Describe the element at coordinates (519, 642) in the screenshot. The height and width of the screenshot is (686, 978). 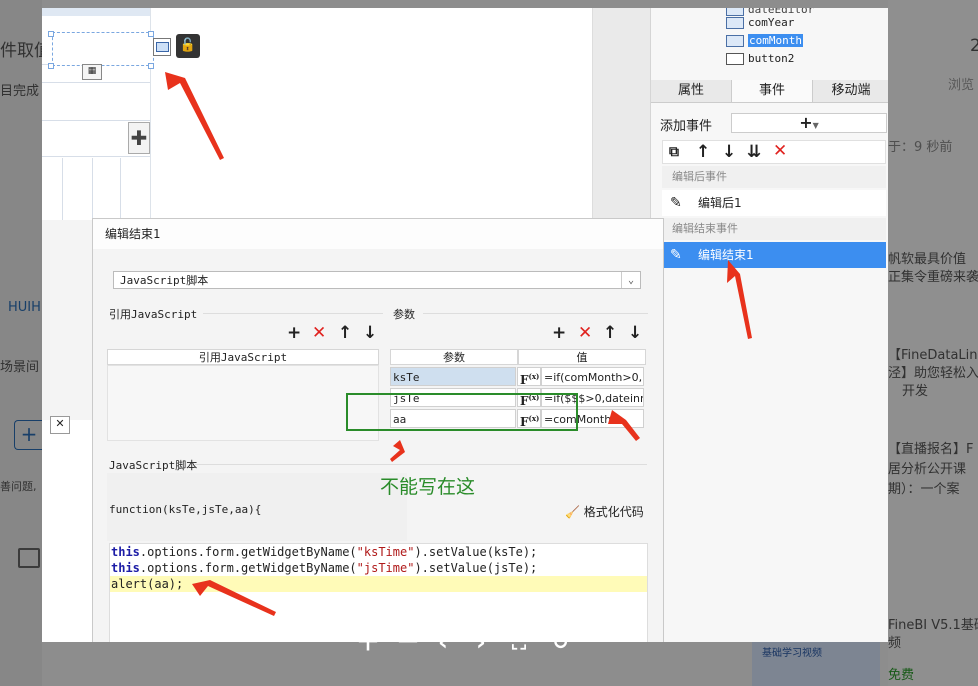
I see `fit-screen-icon: ⛶` at that location.